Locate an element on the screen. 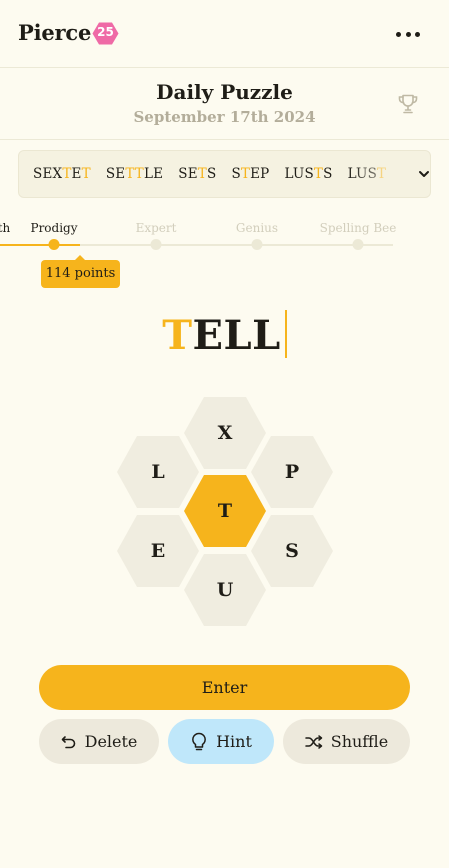 The height and width of the screenshot is (868, 449). hive-center-letter: T is located at coordinates (225, 511).